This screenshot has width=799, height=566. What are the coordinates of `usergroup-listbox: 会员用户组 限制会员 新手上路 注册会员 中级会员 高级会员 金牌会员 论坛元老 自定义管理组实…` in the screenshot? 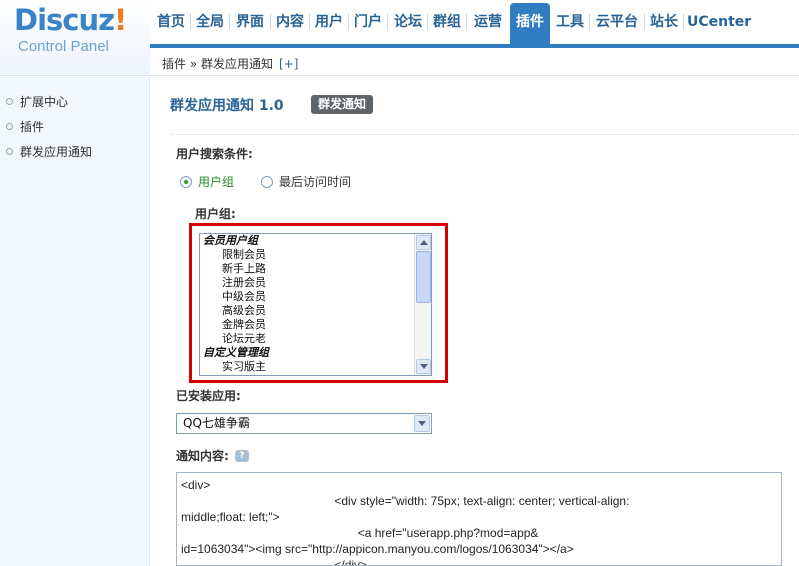 It's located at (315, 304).